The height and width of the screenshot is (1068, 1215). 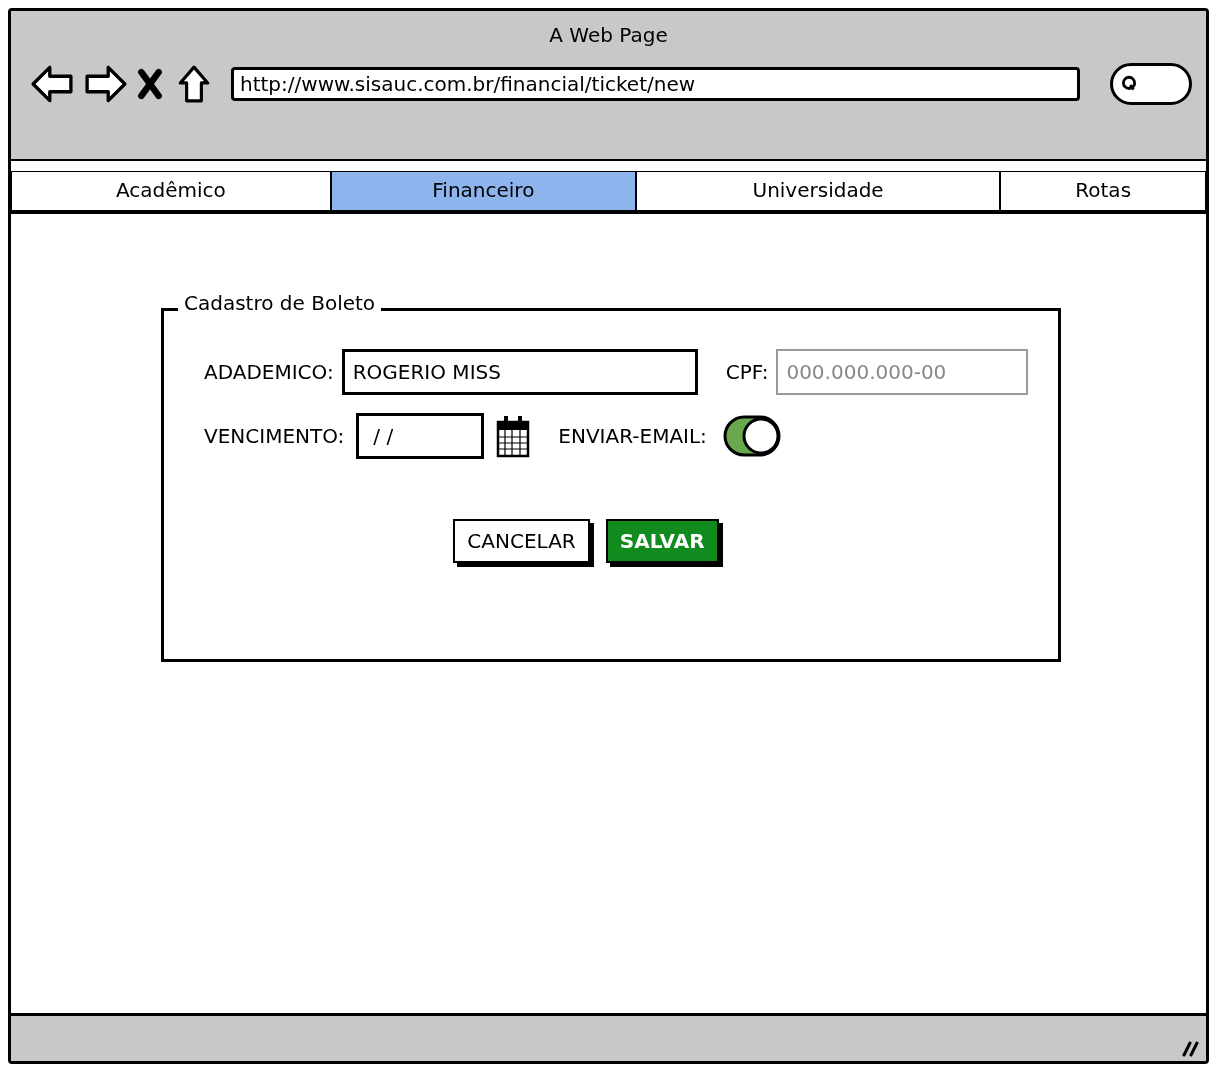 What do you see at coordinates (420, 436) in the screenshot?
I see `date-field: / /` at bounding box center [420, 436].